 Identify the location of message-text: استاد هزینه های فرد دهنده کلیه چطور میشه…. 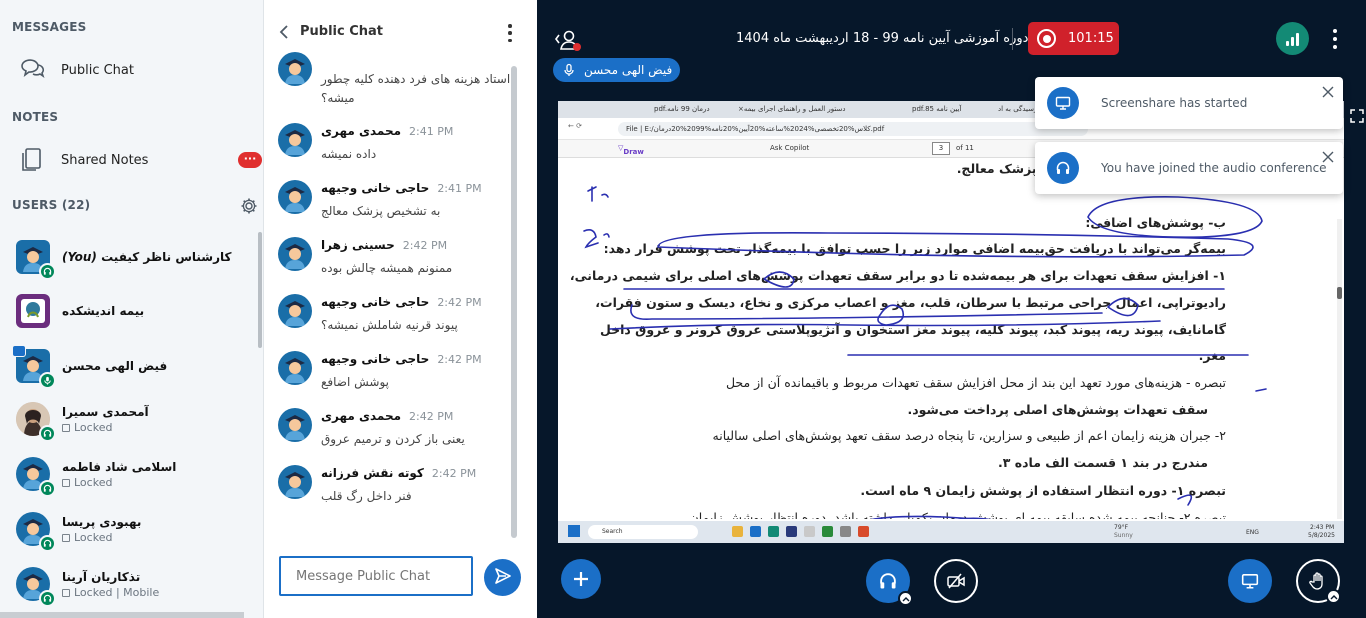
(416, 88).